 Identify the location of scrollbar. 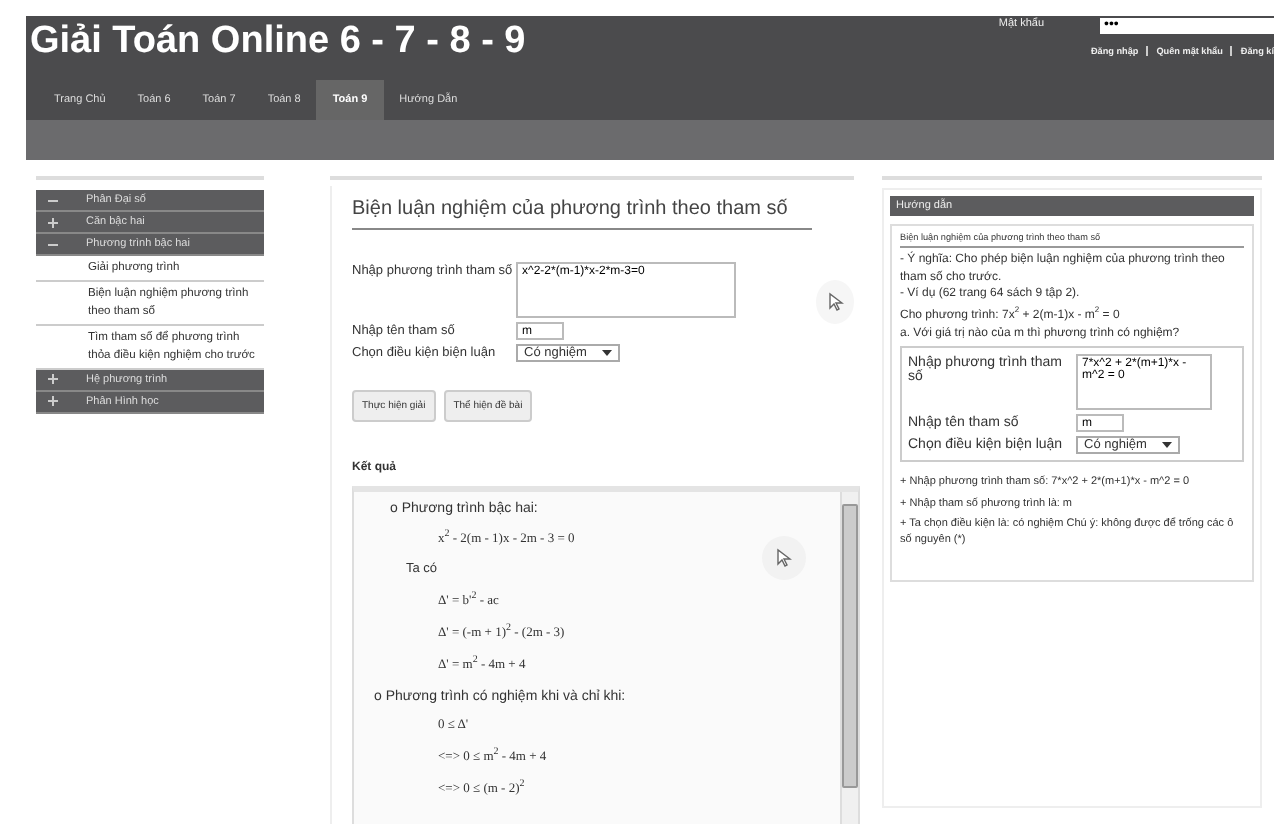
(849, 658).